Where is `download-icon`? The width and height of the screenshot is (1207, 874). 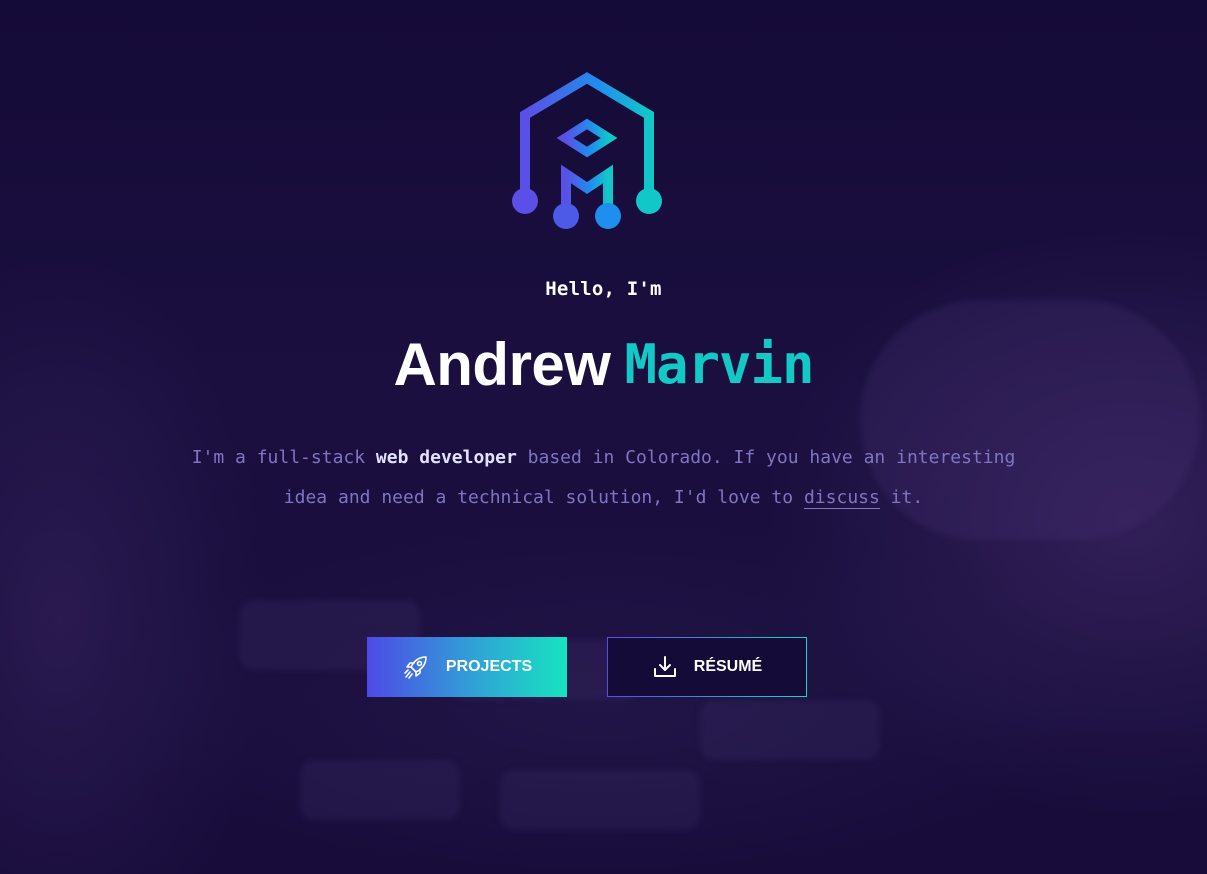
download-icon is located at coordinates (665, 667).